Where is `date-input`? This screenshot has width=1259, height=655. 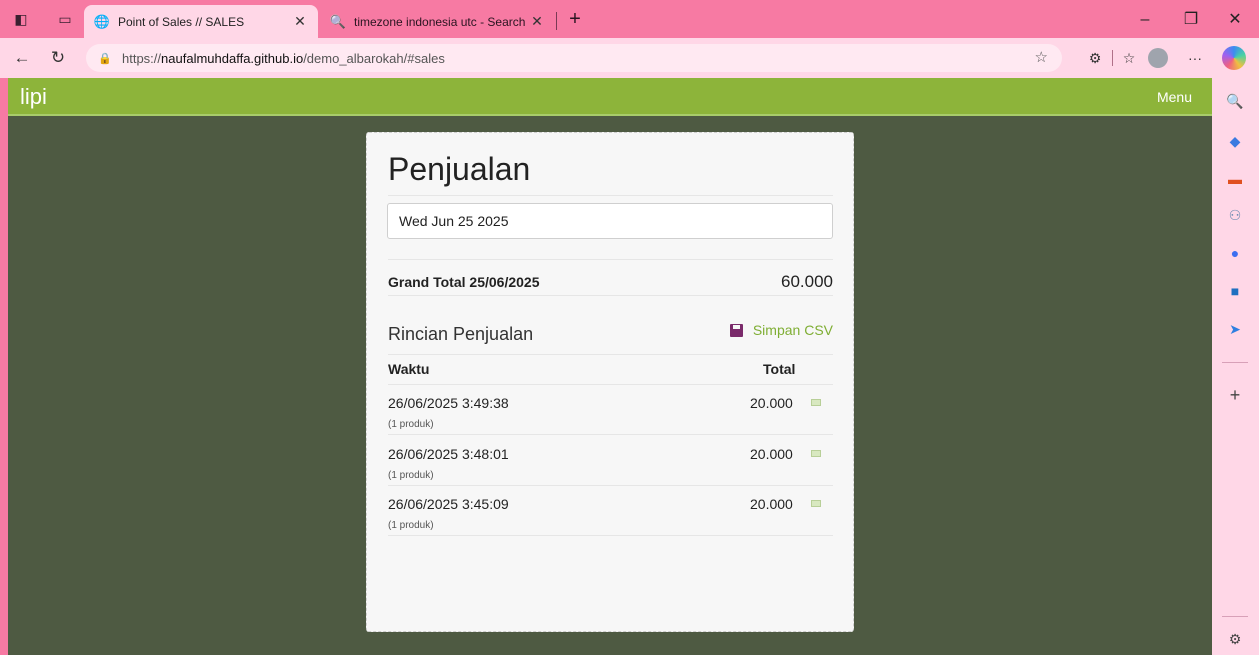
date-input is located at coordinates (610, 221).